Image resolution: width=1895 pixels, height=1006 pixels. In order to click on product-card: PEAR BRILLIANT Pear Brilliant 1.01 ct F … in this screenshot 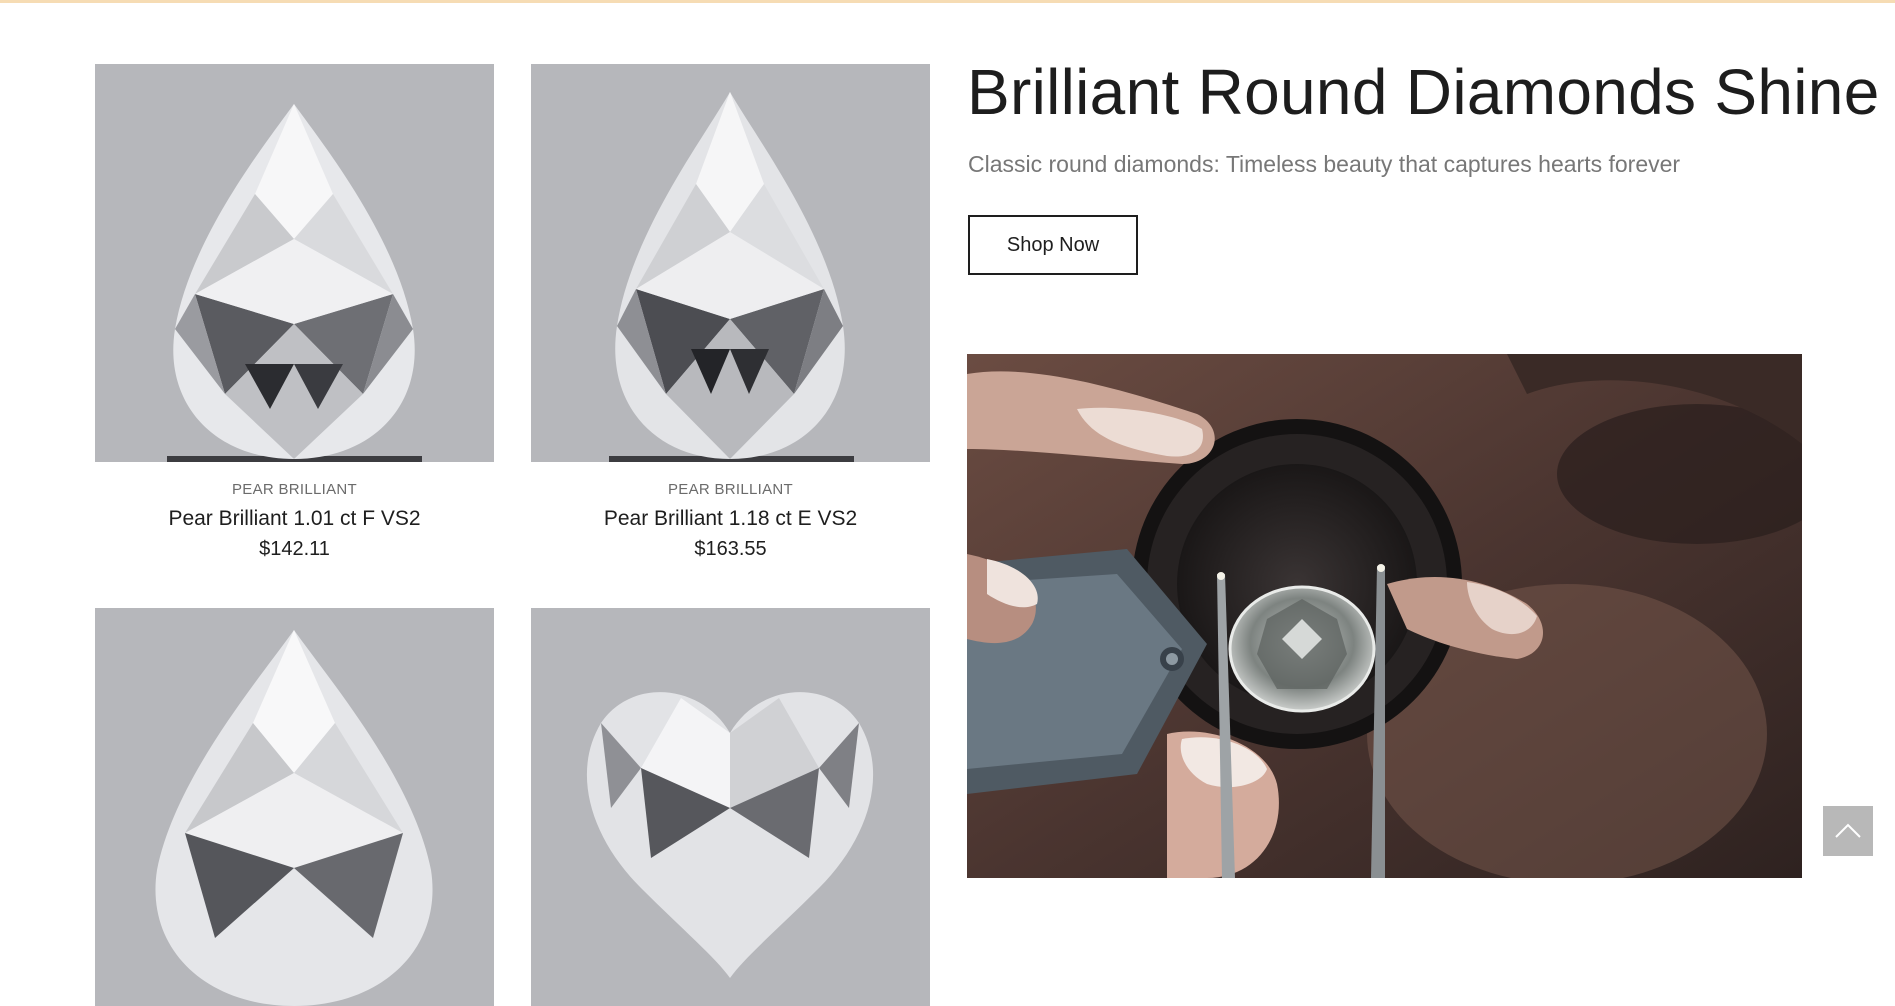, I will do `click(294, 312)`.